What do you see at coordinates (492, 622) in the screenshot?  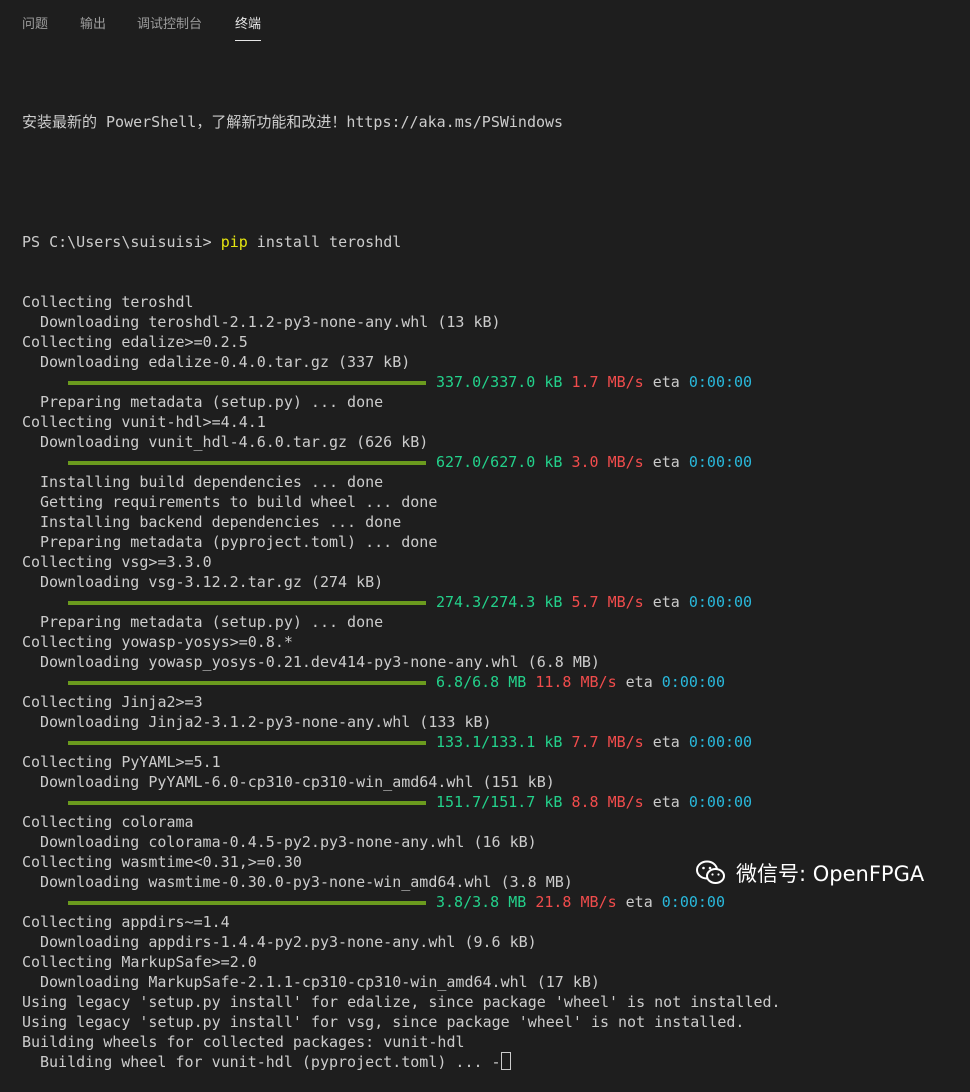 I see `terminal-line: Preparing metadata (setup.py) ... done` at bounding box center [492, 622].